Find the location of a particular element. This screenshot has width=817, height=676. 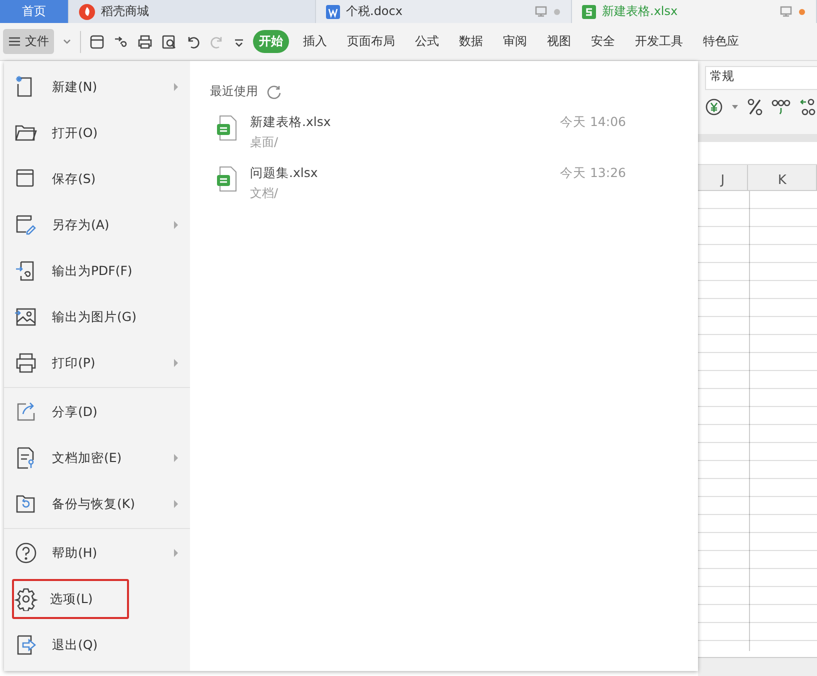

menu-item: 选项(L) is located at coordinates (70, 599).